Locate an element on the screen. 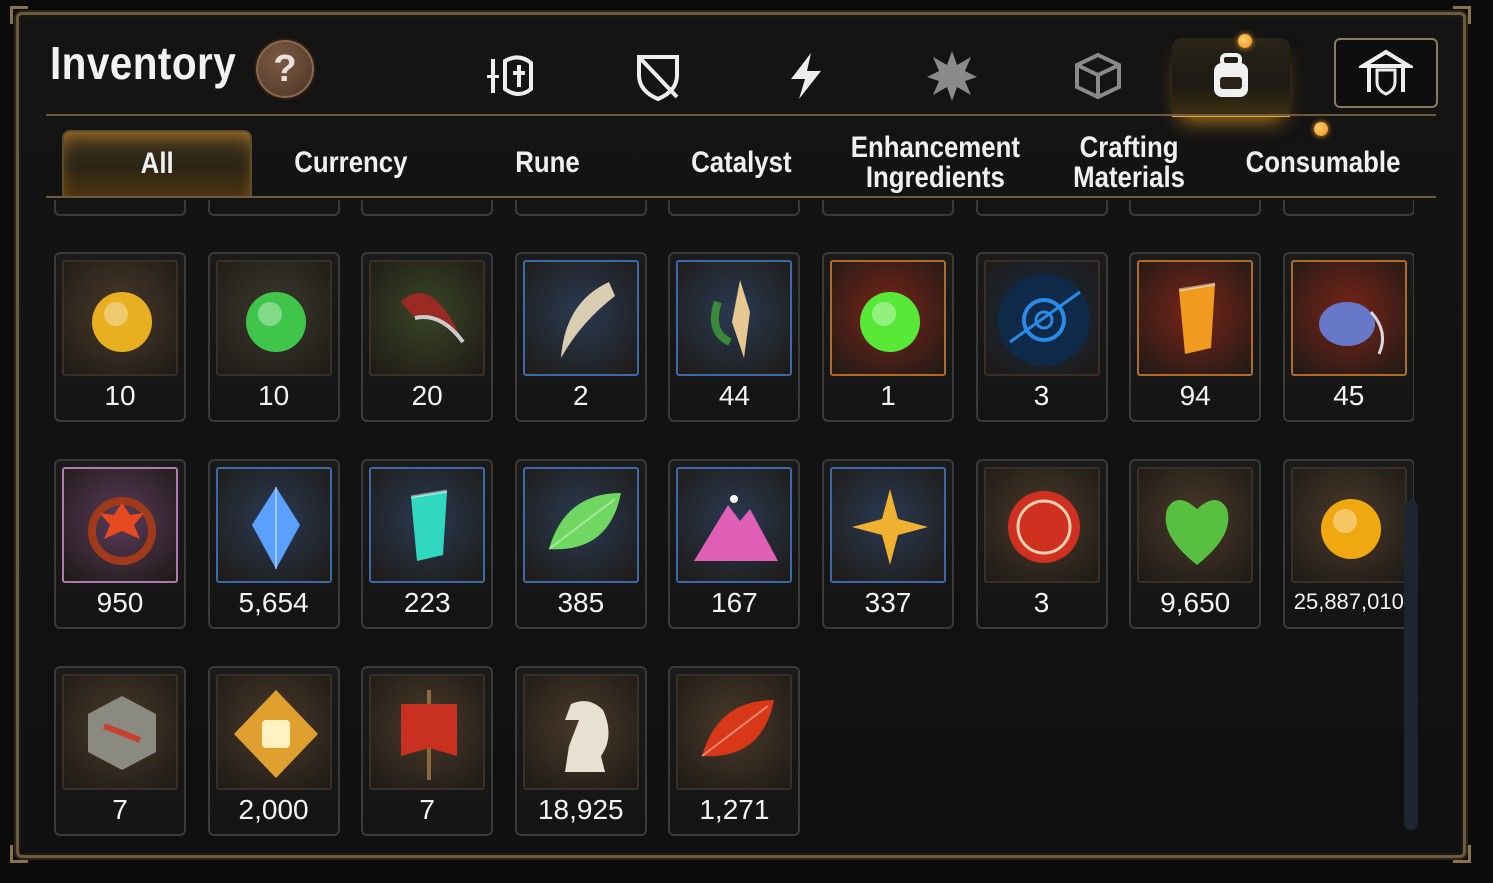 The image size is (1493, 883). splash-emblem-icon is located at coordinates (952, 76).